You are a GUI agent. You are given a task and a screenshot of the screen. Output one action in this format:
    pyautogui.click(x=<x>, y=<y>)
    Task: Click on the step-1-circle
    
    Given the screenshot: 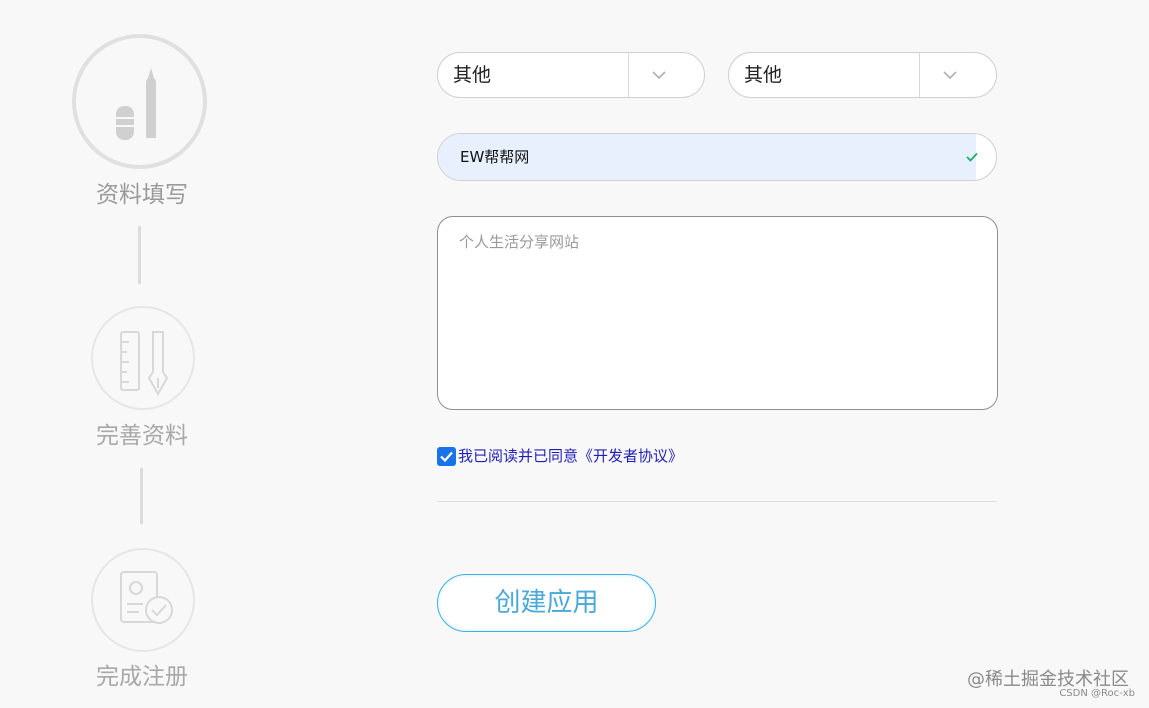 What is the action you would take?
    pyautogui.click(x=139, y=101)
    